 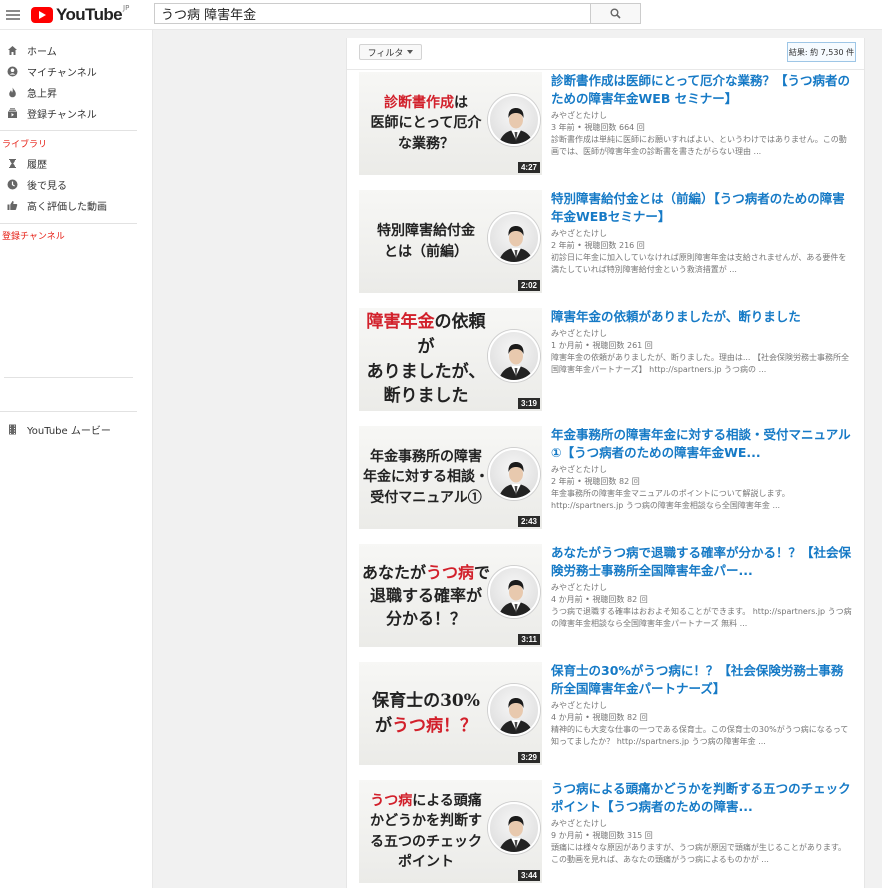 I want to click on video-thumbnail: 障害年金の依頼が ありましたが、 断りました 3:19, so click(x=450, y=359).